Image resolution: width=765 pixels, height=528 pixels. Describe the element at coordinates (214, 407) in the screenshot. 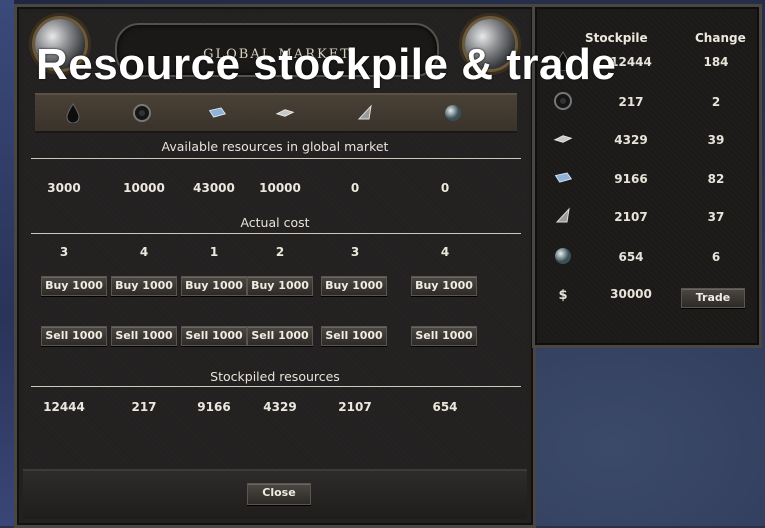

I see `stockpiled-steel: 9166` at that location.